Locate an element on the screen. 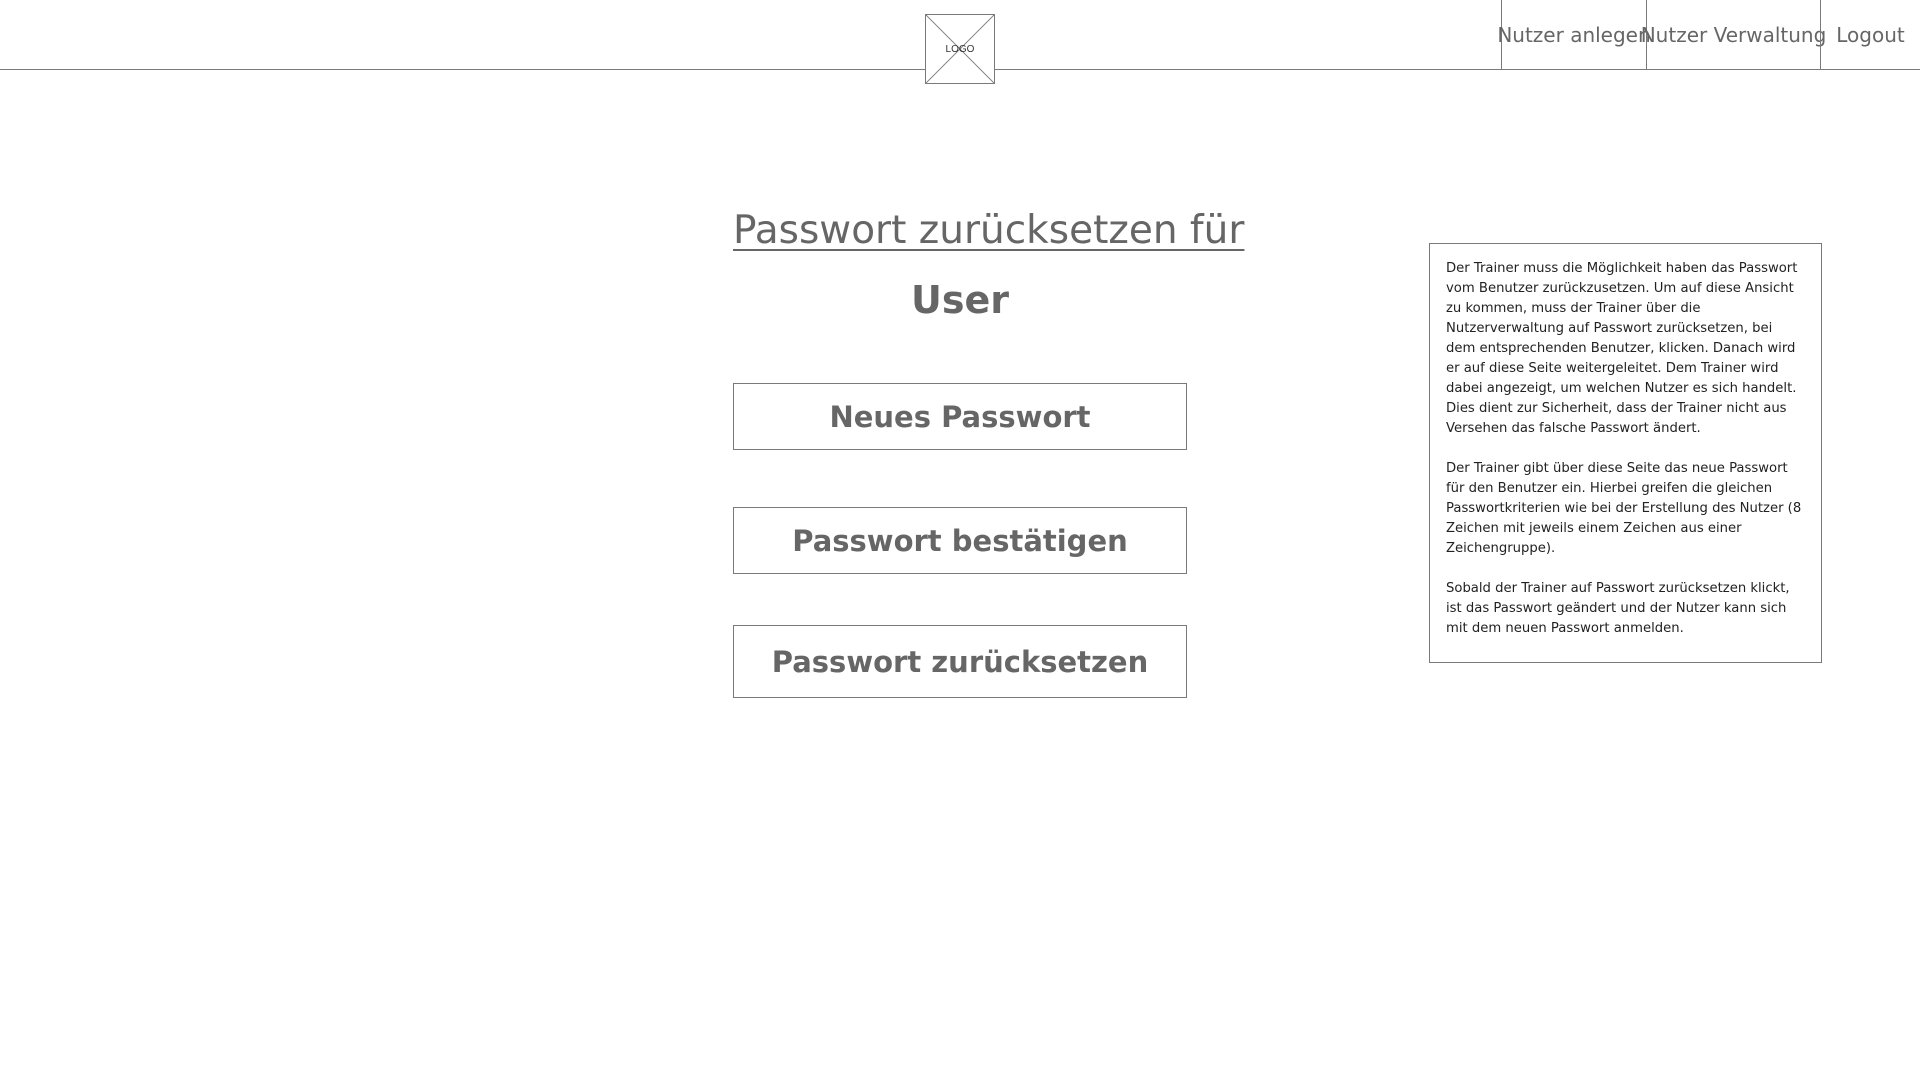 The image size is (1920, 1080). logo-placeholder: LOGO is located at coordinates (960, 49).